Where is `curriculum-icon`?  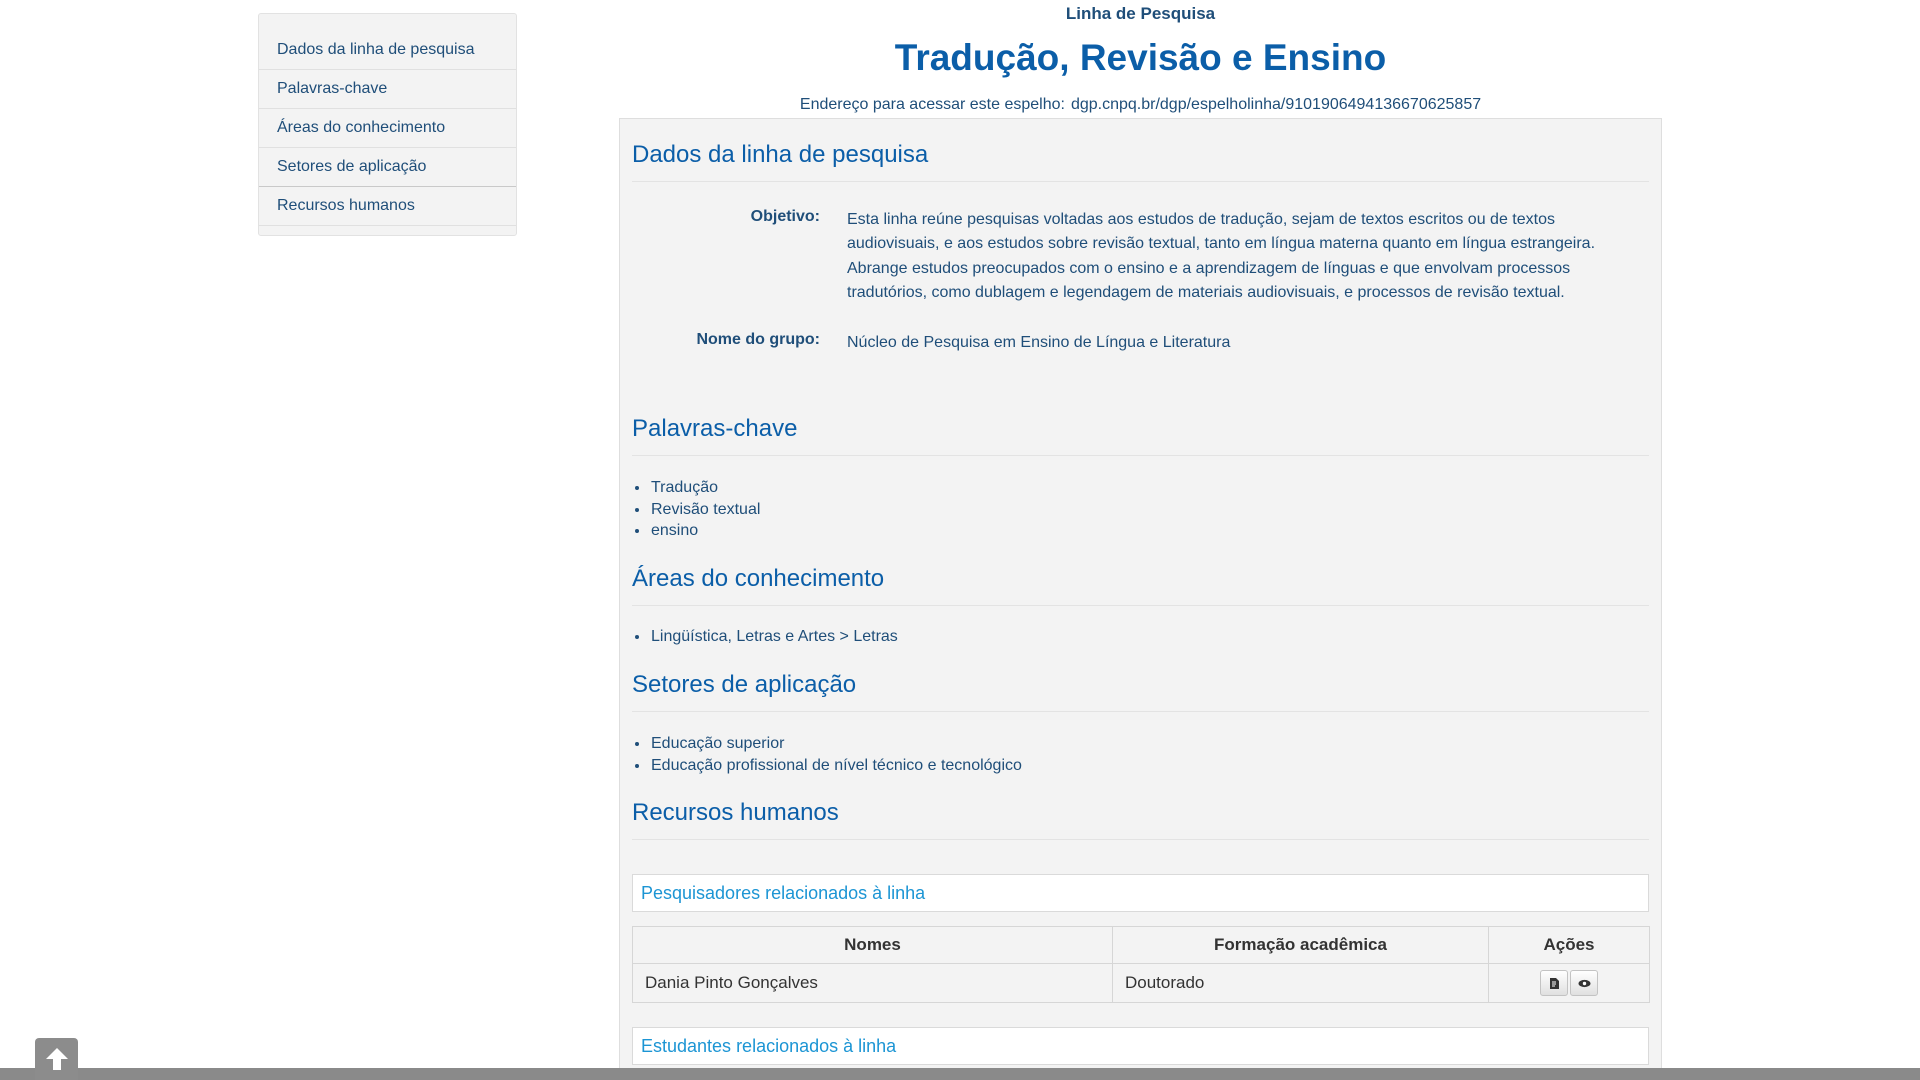
curriculum-icon is located at coordinates (1554, 983).